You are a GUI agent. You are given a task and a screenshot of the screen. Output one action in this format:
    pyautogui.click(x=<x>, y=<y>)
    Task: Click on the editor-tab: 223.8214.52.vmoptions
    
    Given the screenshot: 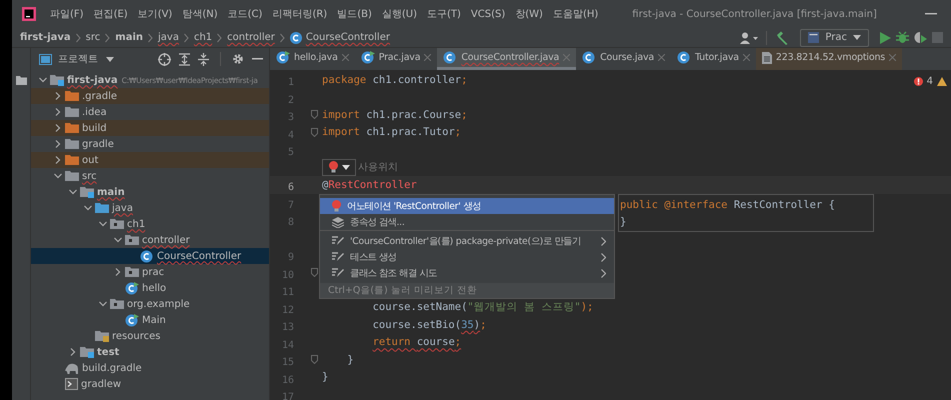 What is the action you would take?
    pyautogui.click(x=829, y=59)
    